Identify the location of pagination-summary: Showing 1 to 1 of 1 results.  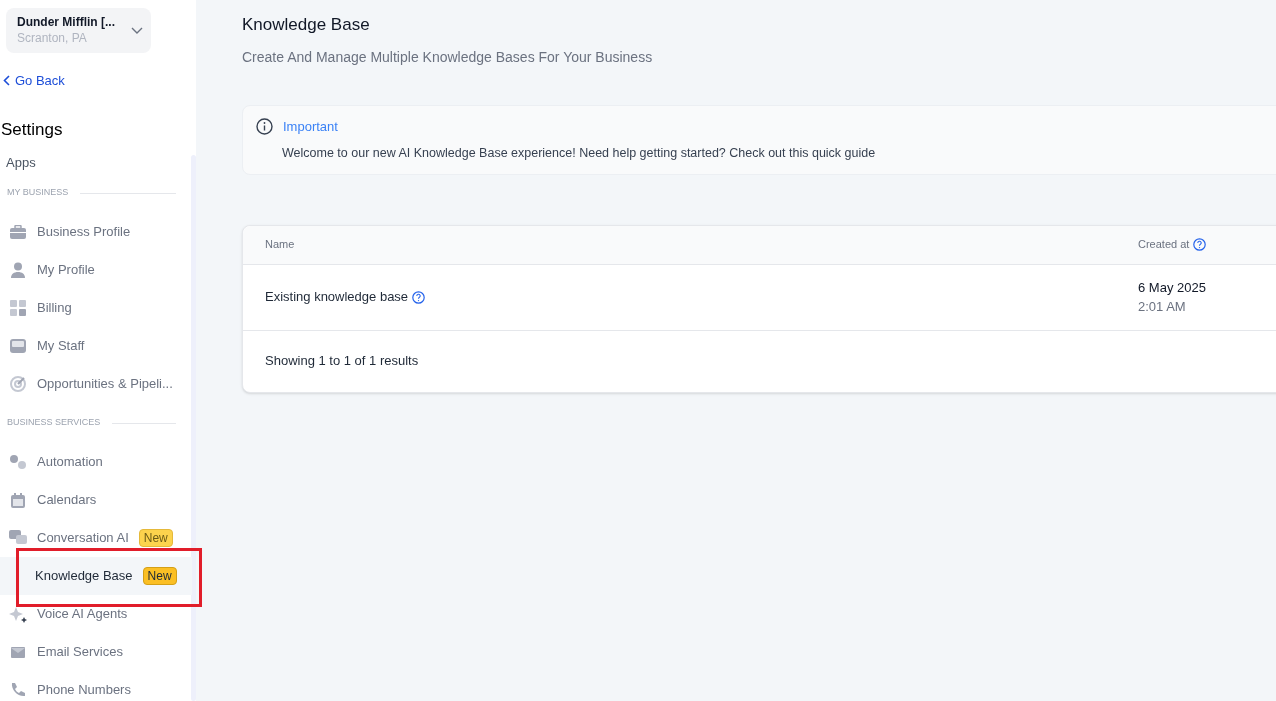
(342, 361).